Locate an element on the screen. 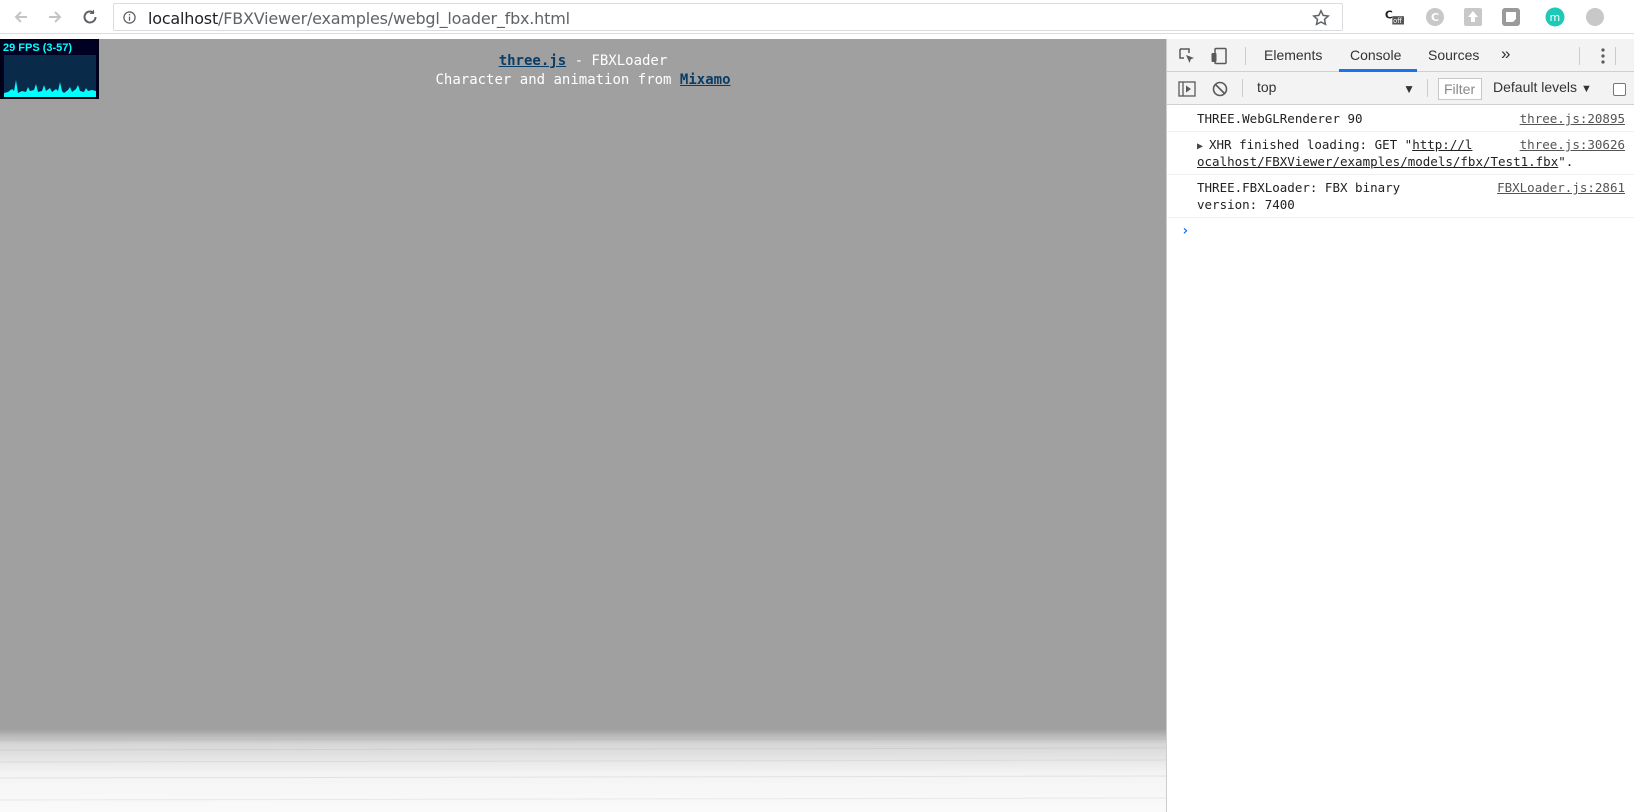  expand-triangle-icon: ▶ is located at coordinates (1200, 146).